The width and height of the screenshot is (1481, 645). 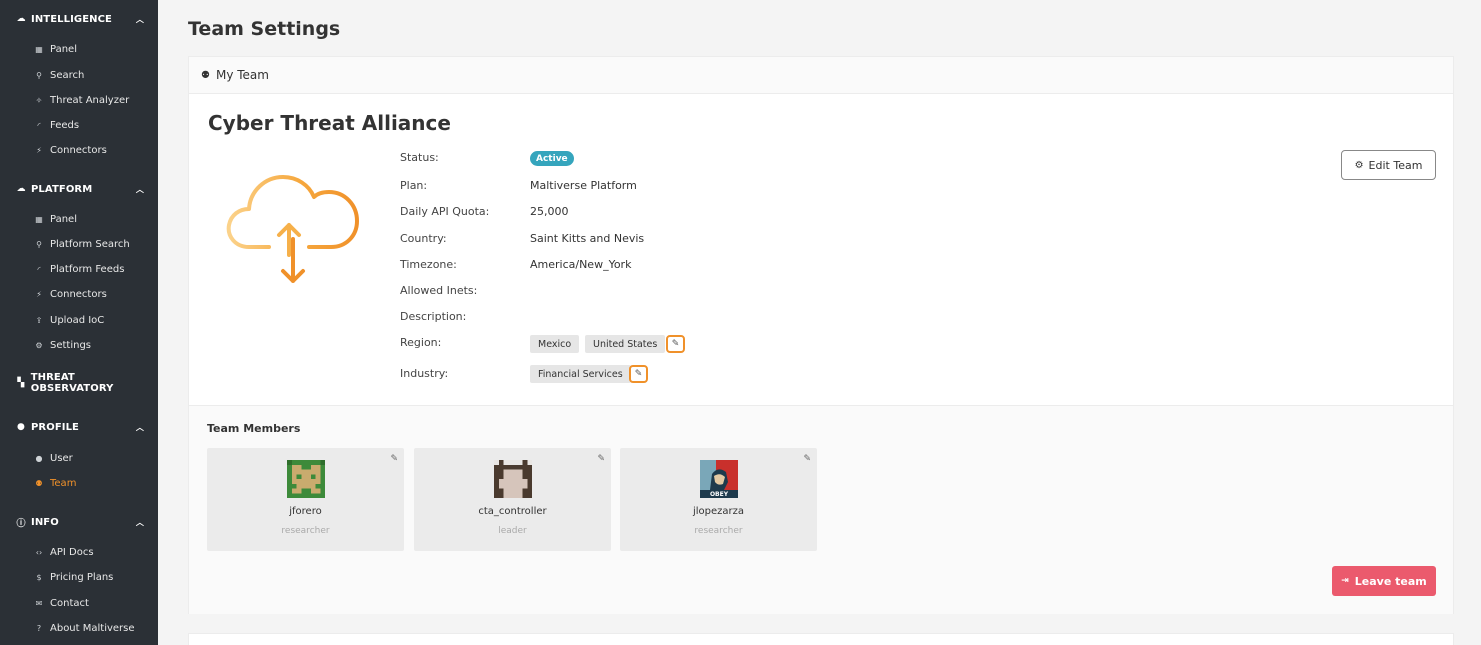 What do you see at coordinates (79, 458) in the screenshot?
I see `sidebar-item-user: ● User` at bounding box center [79, 458].